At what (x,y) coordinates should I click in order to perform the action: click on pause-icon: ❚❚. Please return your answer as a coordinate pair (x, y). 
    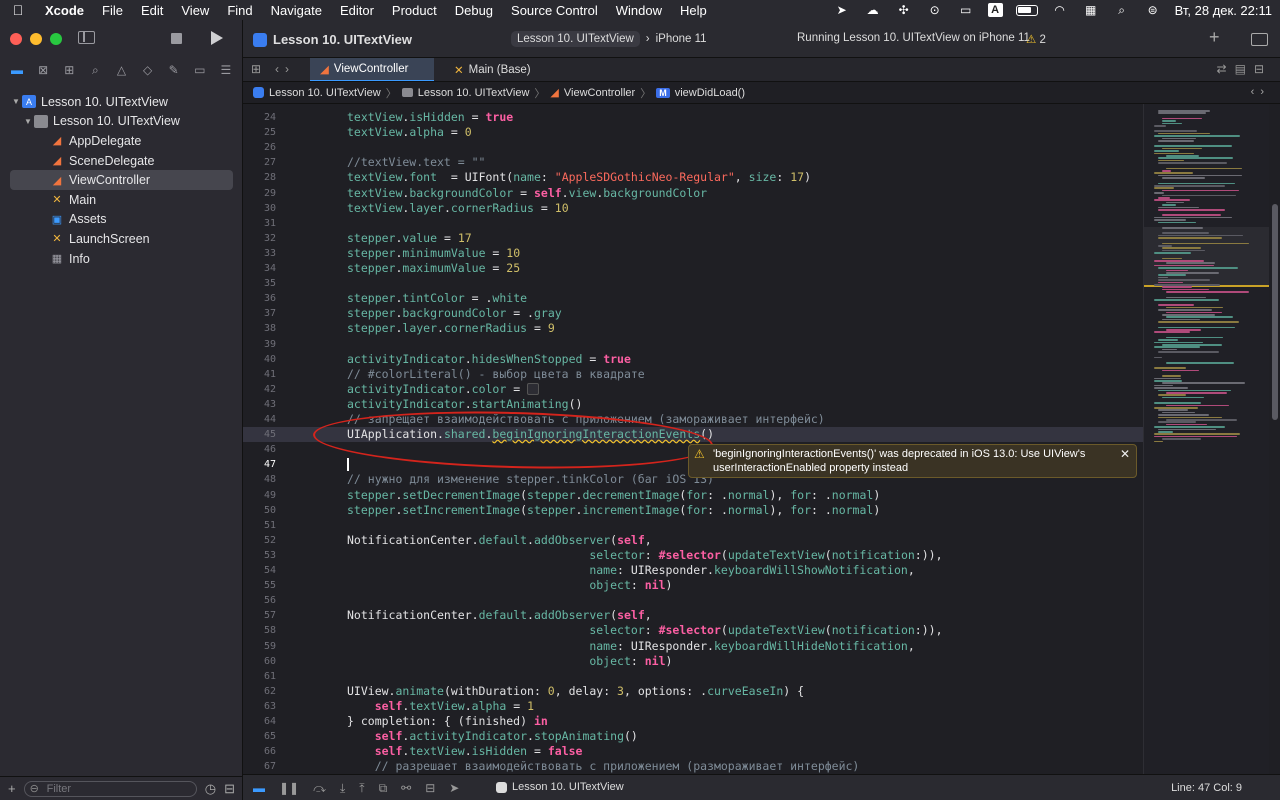
    Looking at the image, I should click on (289, 788).